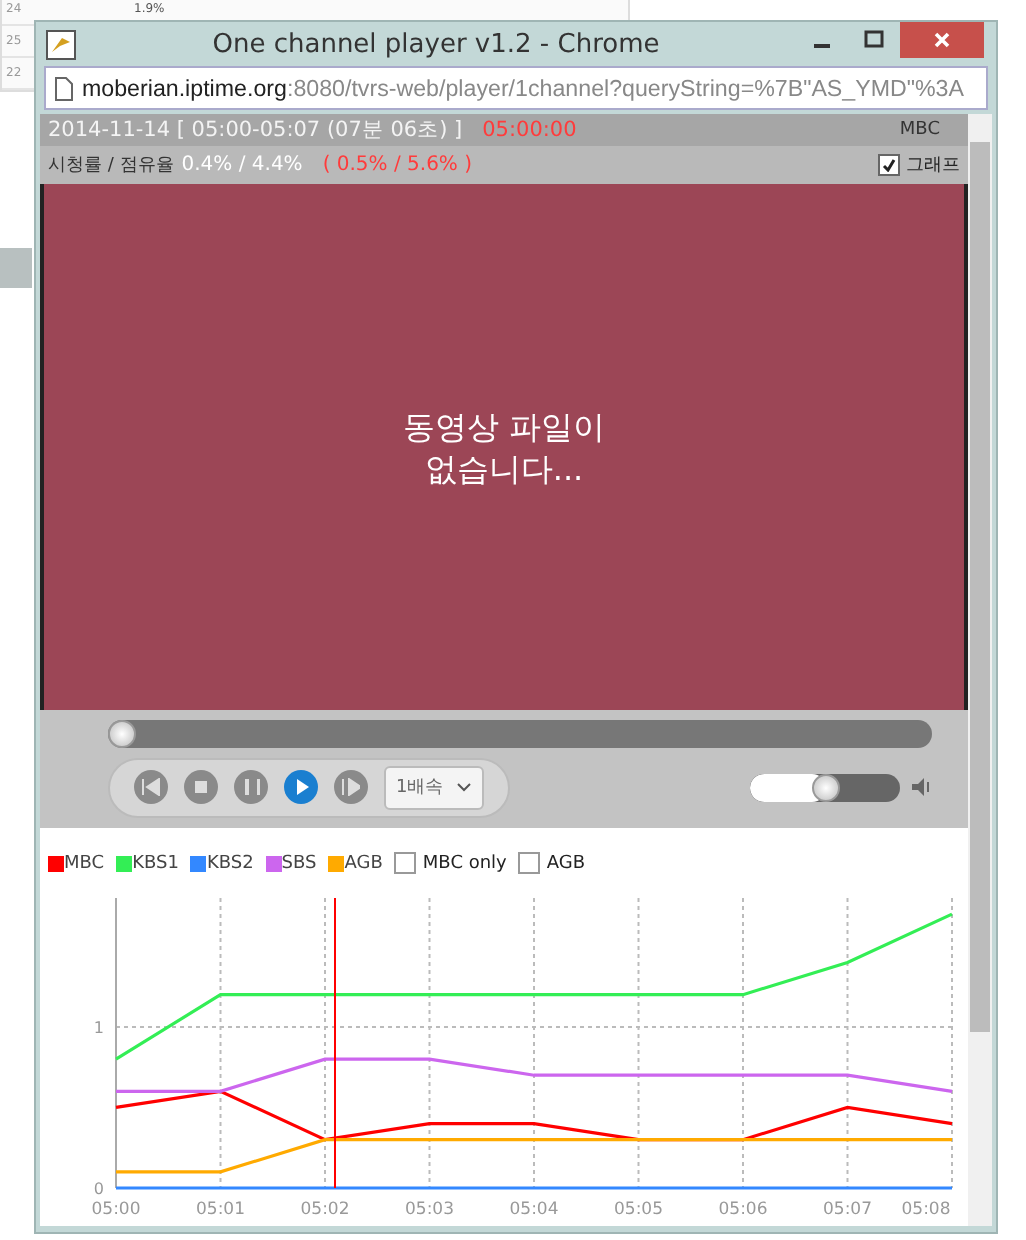 The image size is (1026, 1240). I want to click on play-button, so click(301, 787).